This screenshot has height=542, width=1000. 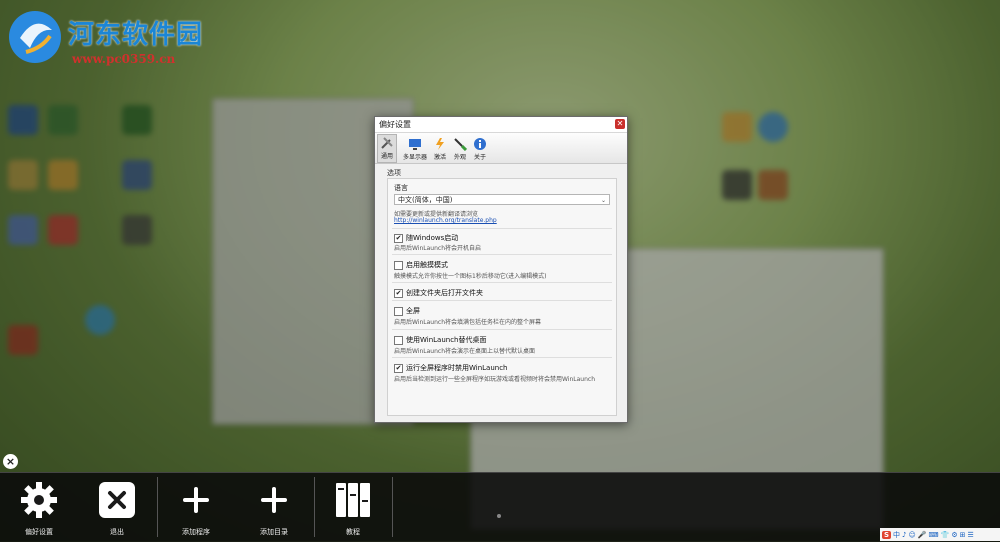 What do you see at coordinates (499, 516) in the screenshot?
I see `page-indicator-dot` at bounding box center [499, 516].